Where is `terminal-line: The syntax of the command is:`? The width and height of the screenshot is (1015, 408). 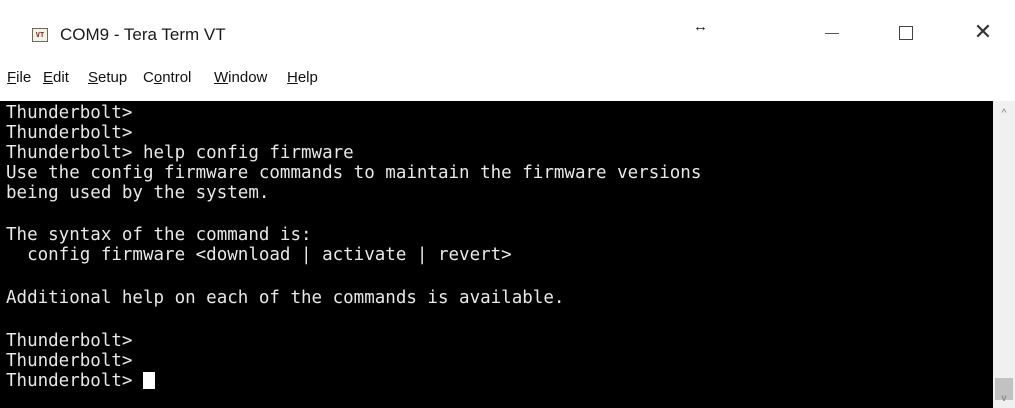 terminal-line: The syntax of the command is: is located at coordinates (159, 235).